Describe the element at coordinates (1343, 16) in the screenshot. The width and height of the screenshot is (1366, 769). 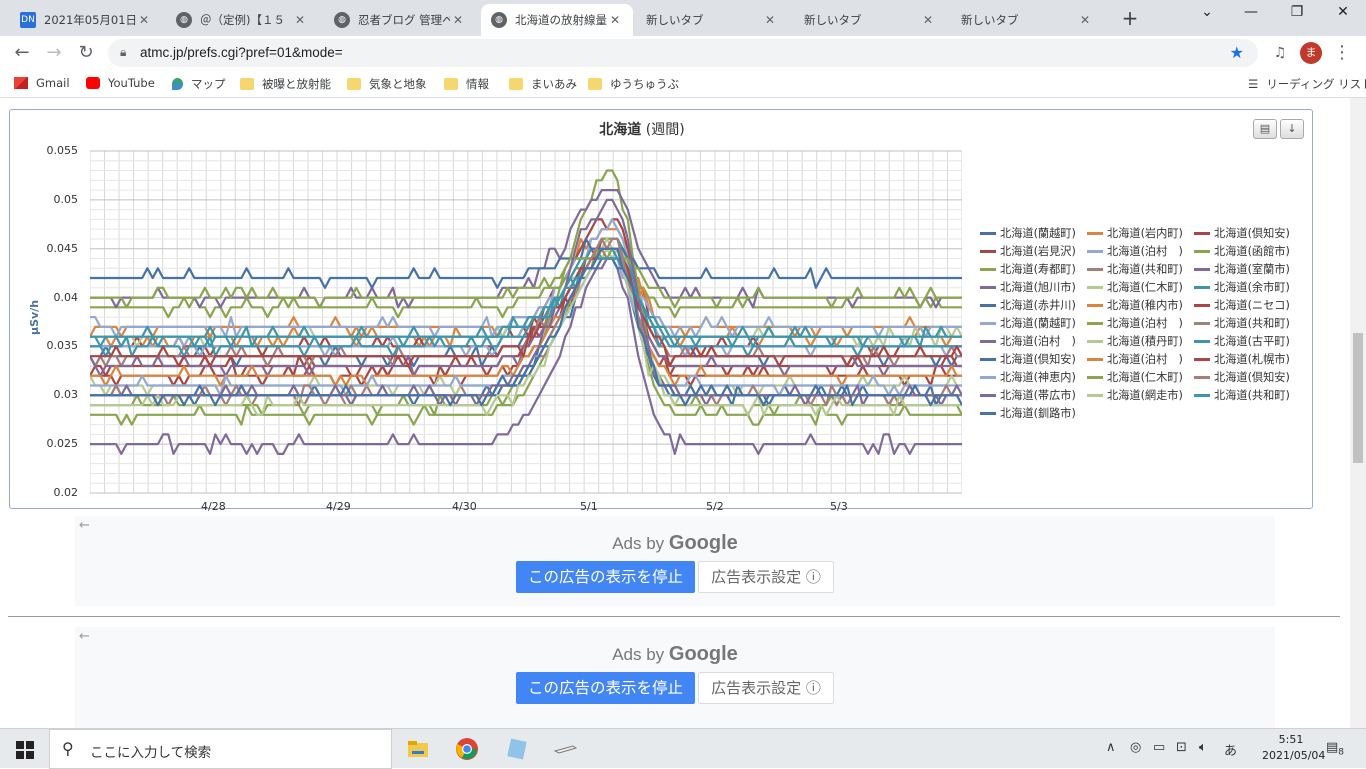
I see `close-window-button: ✕` at that location.